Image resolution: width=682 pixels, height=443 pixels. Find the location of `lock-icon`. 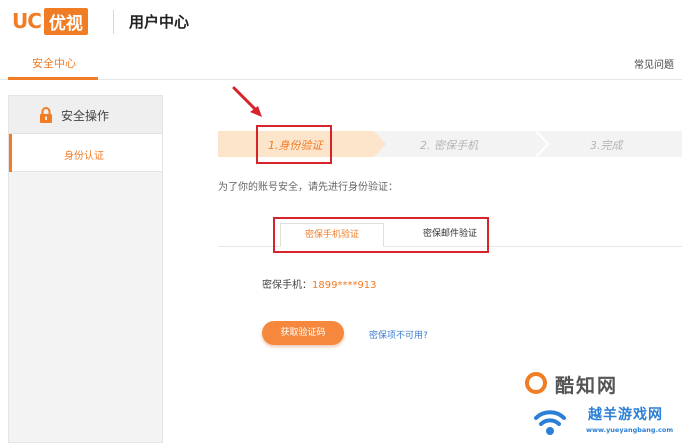

lock-icon is located at coordinates (46, 115).